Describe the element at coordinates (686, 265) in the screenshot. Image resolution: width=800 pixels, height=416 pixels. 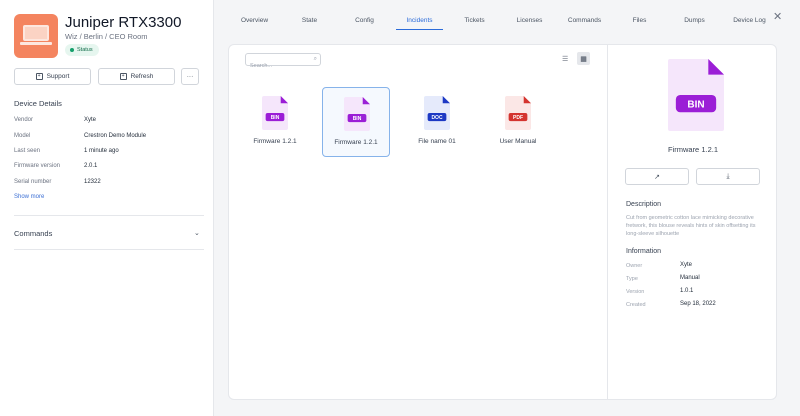
I see `info-value: Xyte` at that location.